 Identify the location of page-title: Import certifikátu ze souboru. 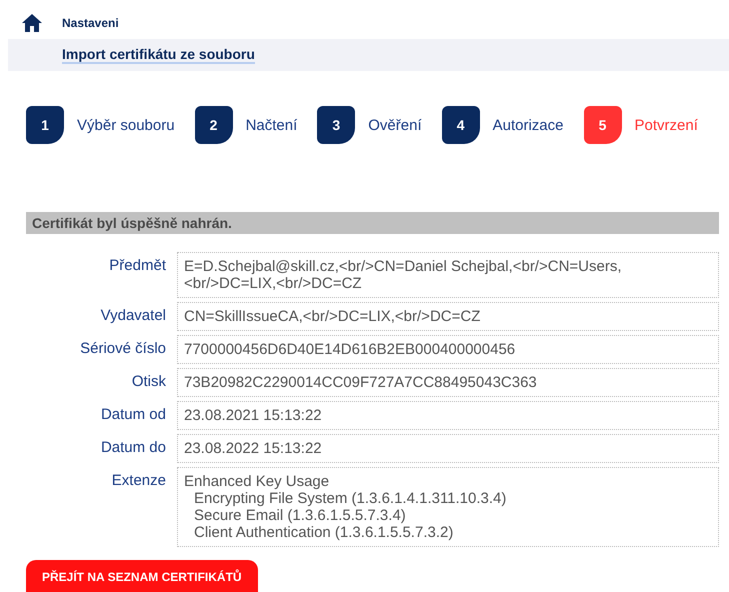
(158, 55).